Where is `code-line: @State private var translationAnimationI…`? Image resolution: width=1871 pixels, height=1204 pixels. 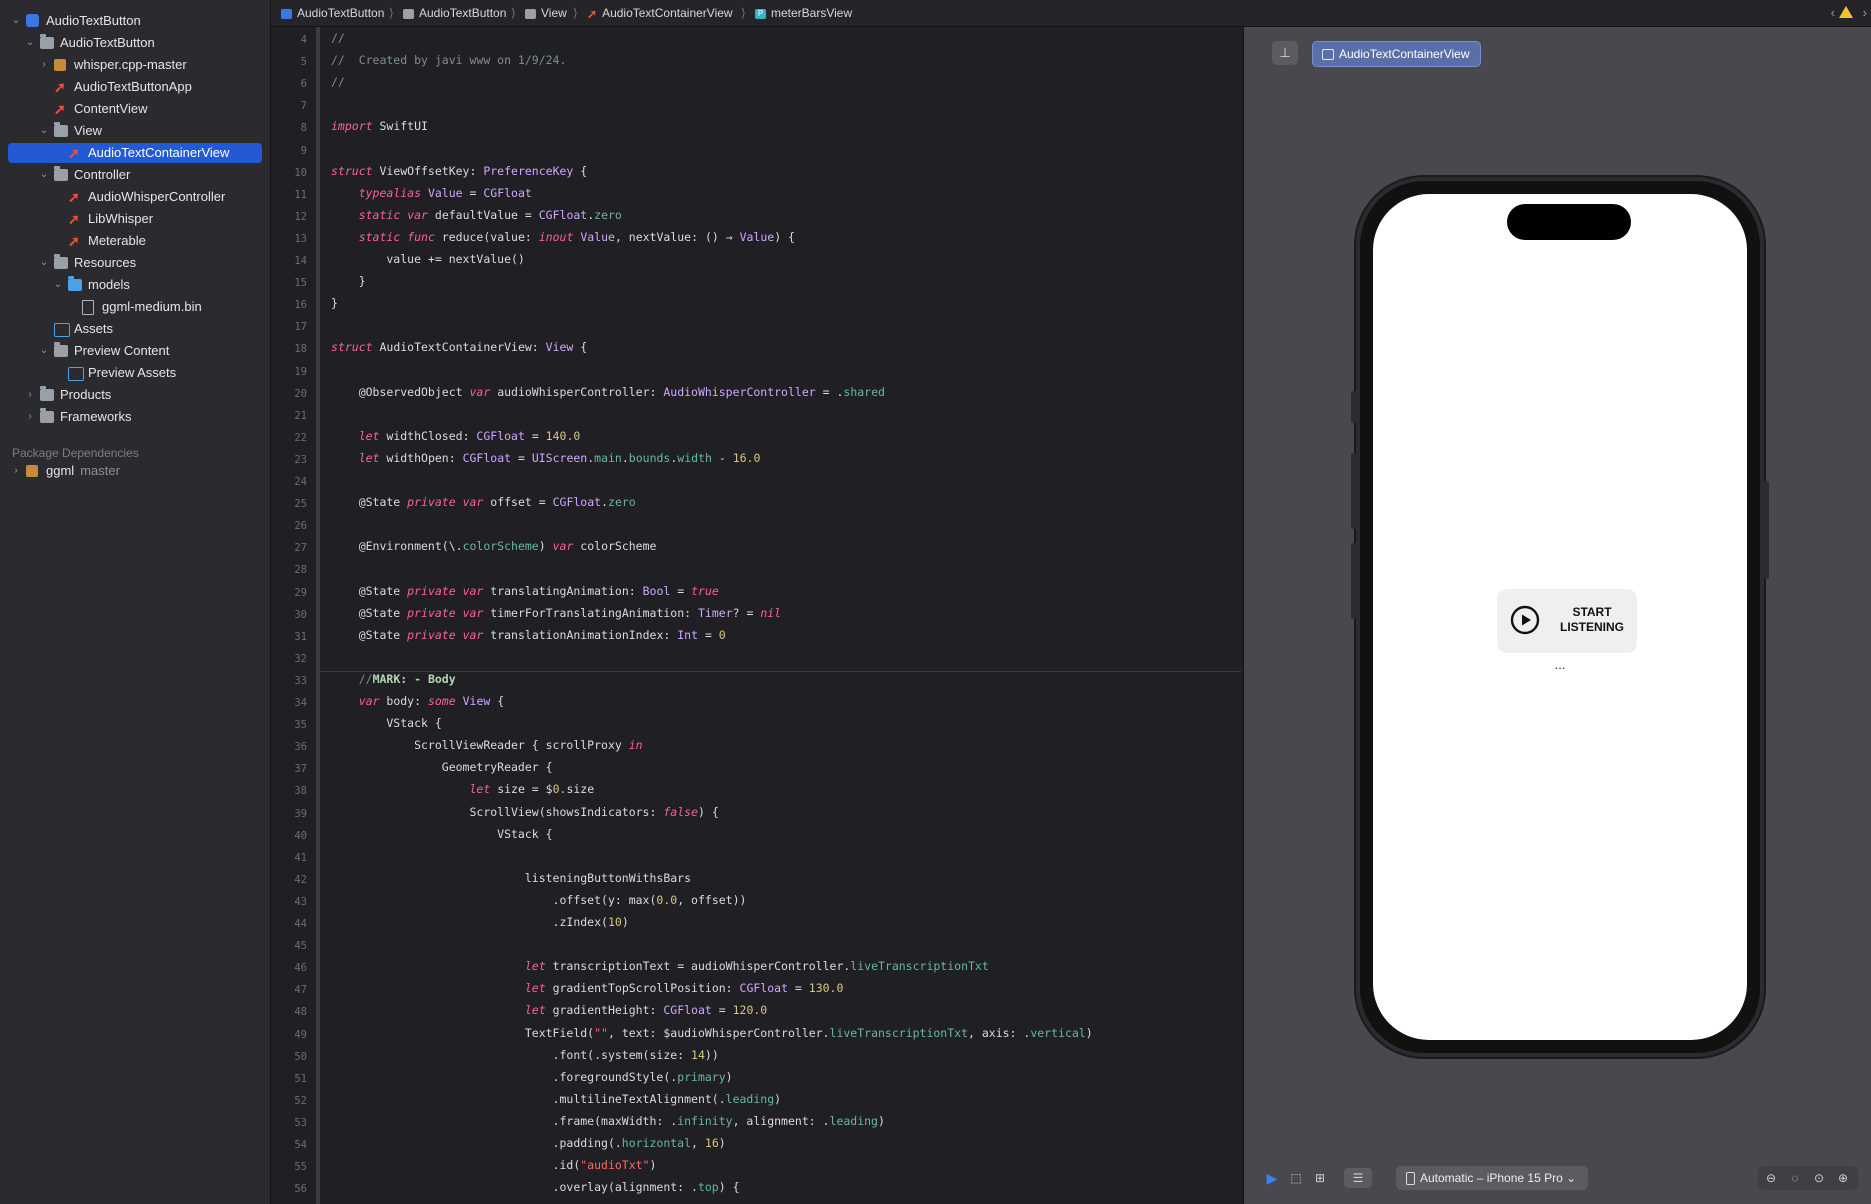 code-line: @State private var translationAnimationI… is located at coordinates (528, 635).